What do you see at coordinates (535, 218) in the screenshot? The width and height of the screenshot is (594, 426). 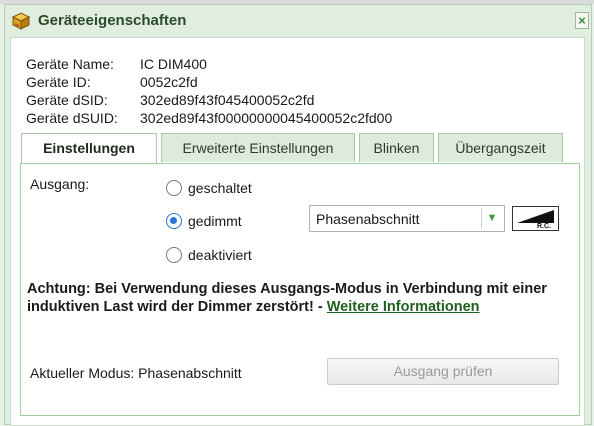 I see `rc-dimming-curve-icon: R.C.` at bounding box center [535, 218].